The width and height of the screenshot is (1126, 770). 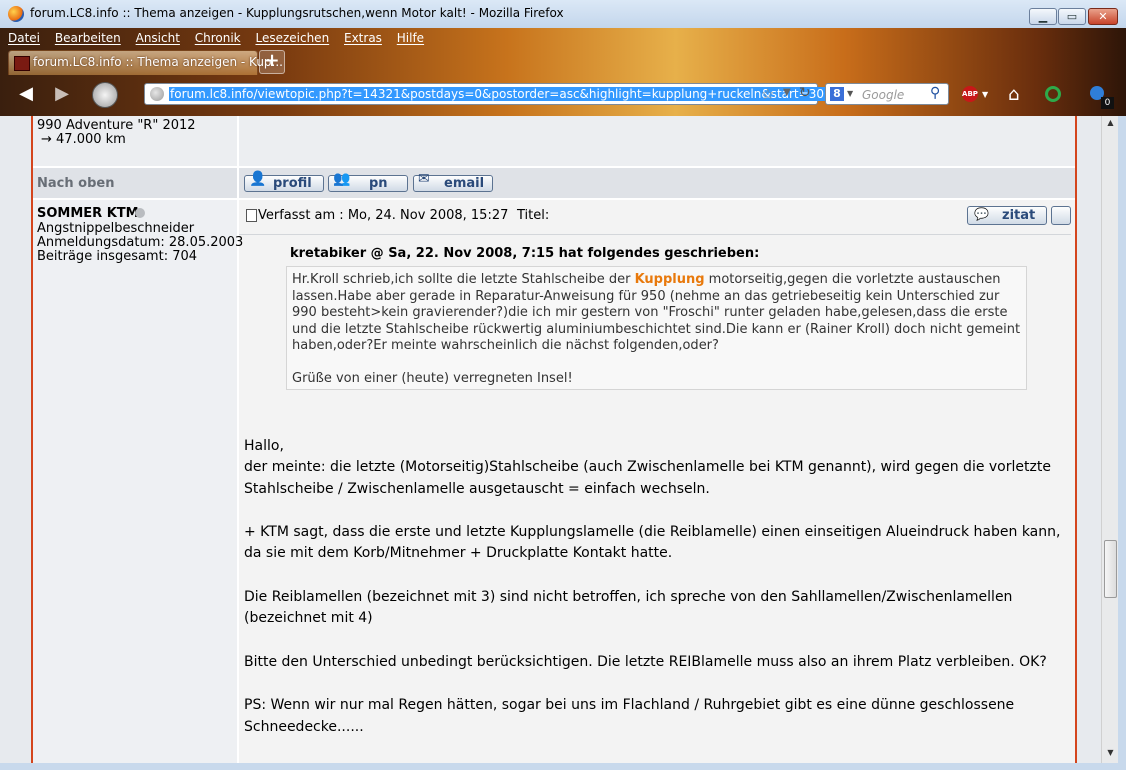 I want to click on email-button: ✉ email, so click(x=453, y=181).